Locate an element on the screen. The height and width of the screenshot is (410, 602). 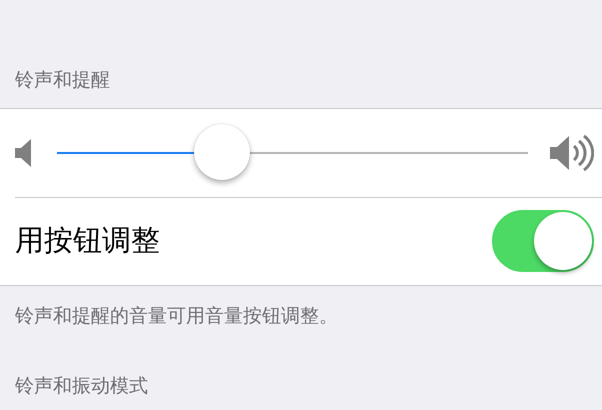
setting-label: 用按钮调整 is located at coordinates (88, 240).